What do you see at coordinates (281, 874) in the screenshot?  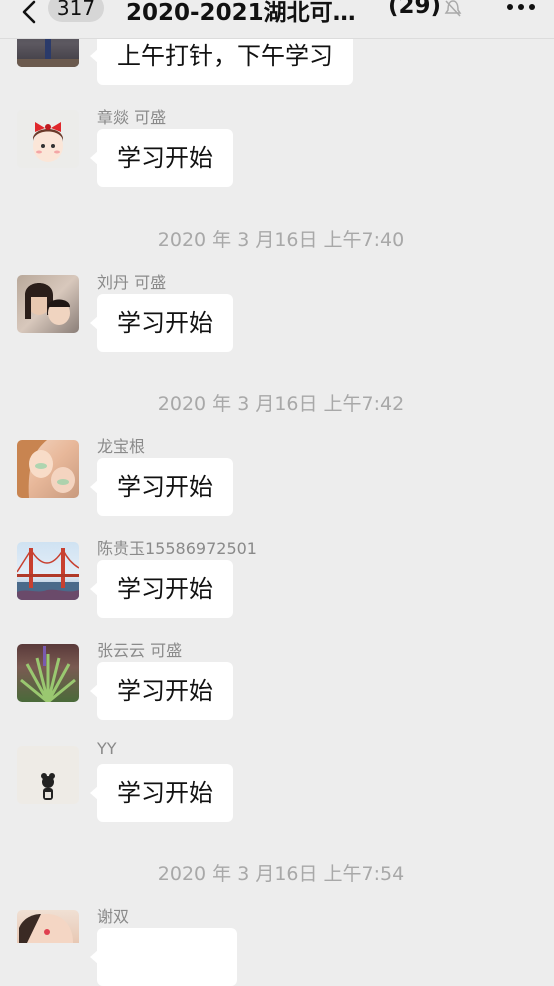 I see `timestamp: 2020 年 3 月16日 上午7:54` at bounding box center [281, 874].